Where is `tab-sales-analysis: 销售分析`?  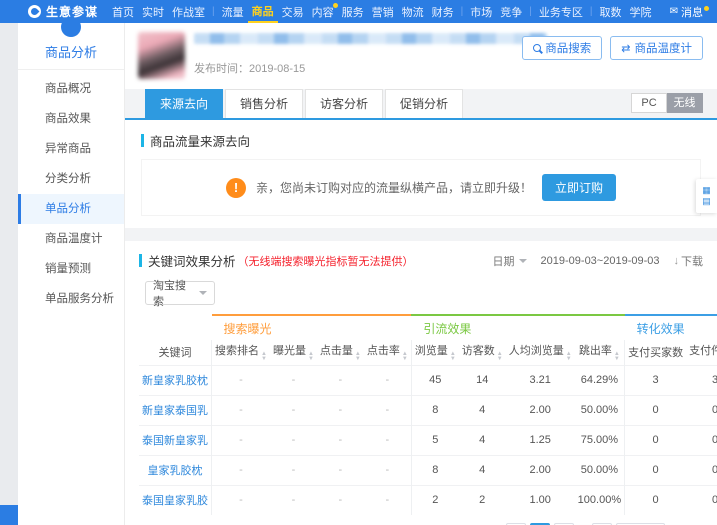 tab-sales-analysis: 销售分析 is located at coordinates (264, 103).